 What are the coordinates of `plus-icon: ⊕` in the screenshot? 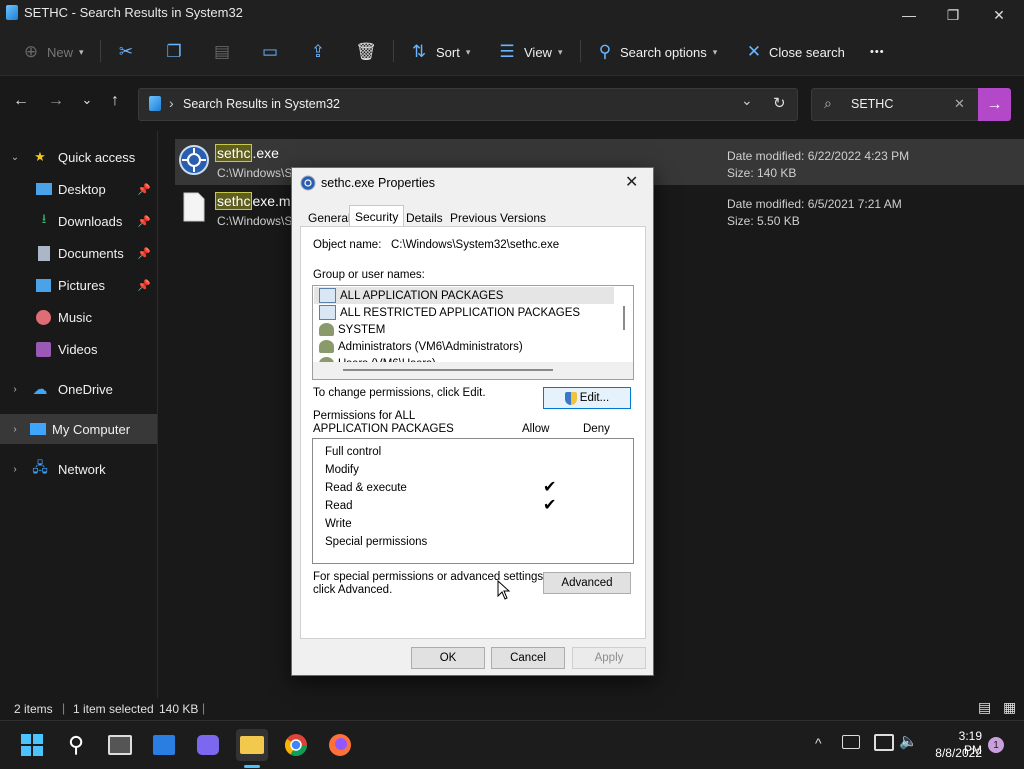 It's located at (31, 51).